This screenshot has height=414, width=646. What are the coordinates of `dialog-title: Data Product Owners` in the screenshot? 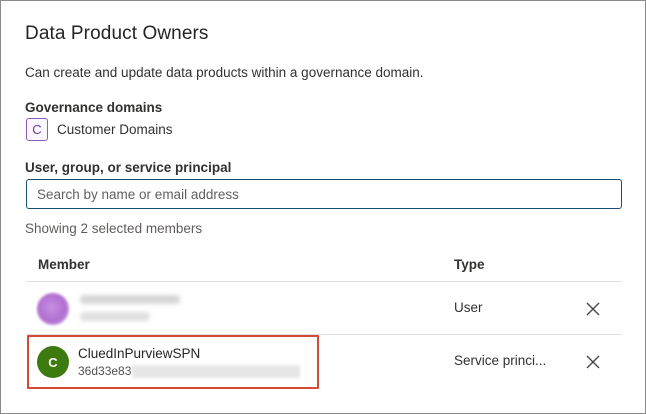 It's located at (117, 33).